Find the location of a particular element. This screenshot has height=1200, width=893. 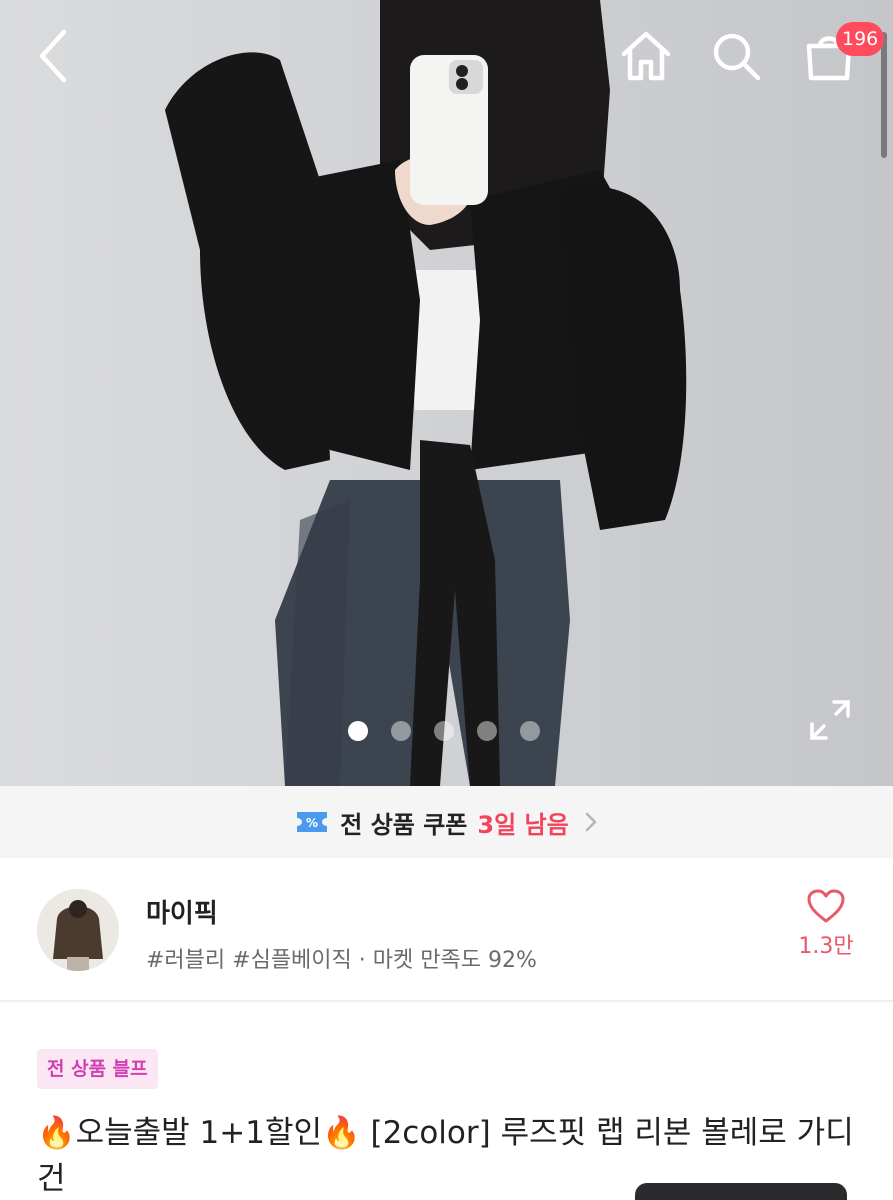

expand-image-button is located at coordinates (830, 720).